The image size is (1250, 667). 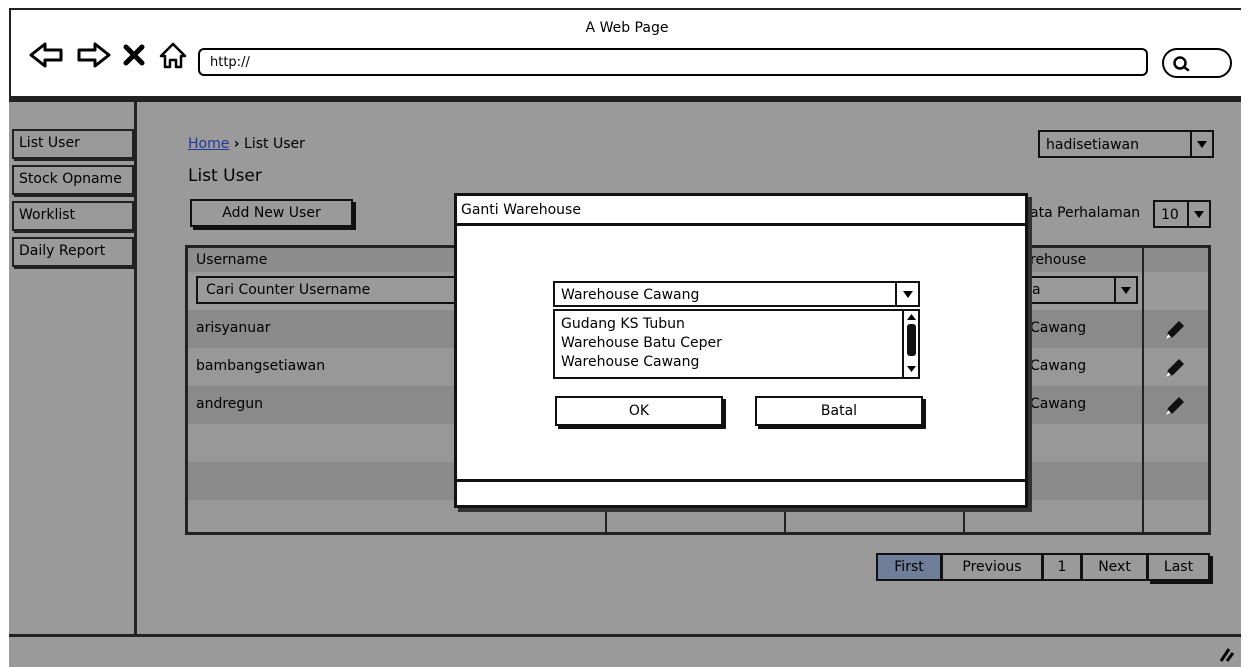 I want to click on dialog-footer-divider, so click(x=741, y=480).